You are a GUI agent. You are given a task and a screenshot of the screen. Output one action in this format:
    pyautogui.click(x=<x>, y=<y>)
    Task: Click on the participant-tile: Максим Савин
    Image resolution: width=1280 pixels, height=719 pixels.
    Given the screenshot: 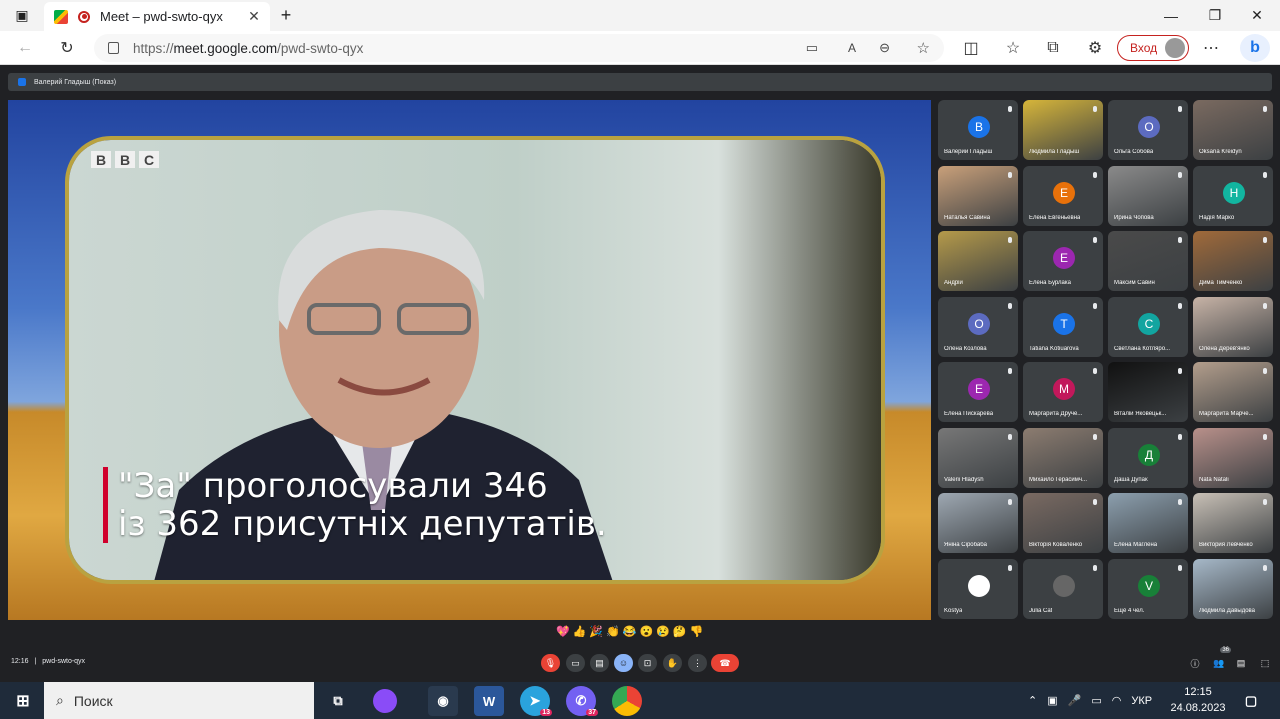 What is the action you would take?
    pyautogui.click(x=1148, y=261)
    